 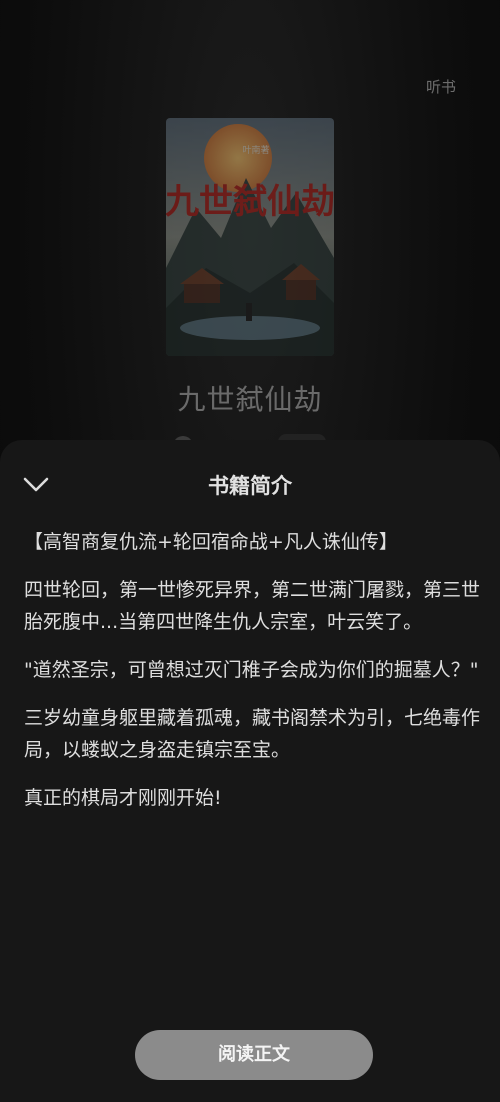 I want to click on book-cover: 九世弑仙劫 叶南著, so click(x=250, y=237).